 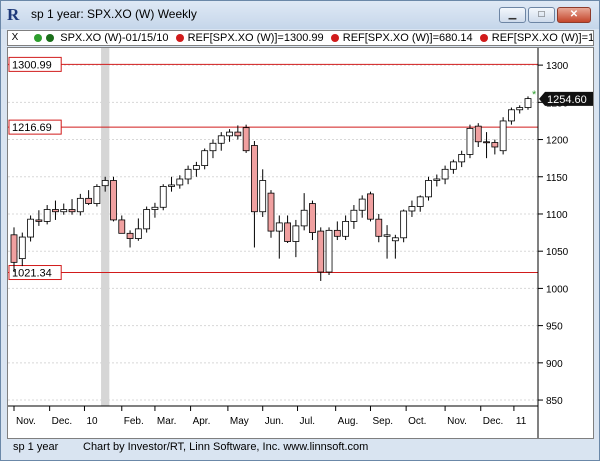 I want to click on legend-green-dot-icon, so click(x=38, y=38).